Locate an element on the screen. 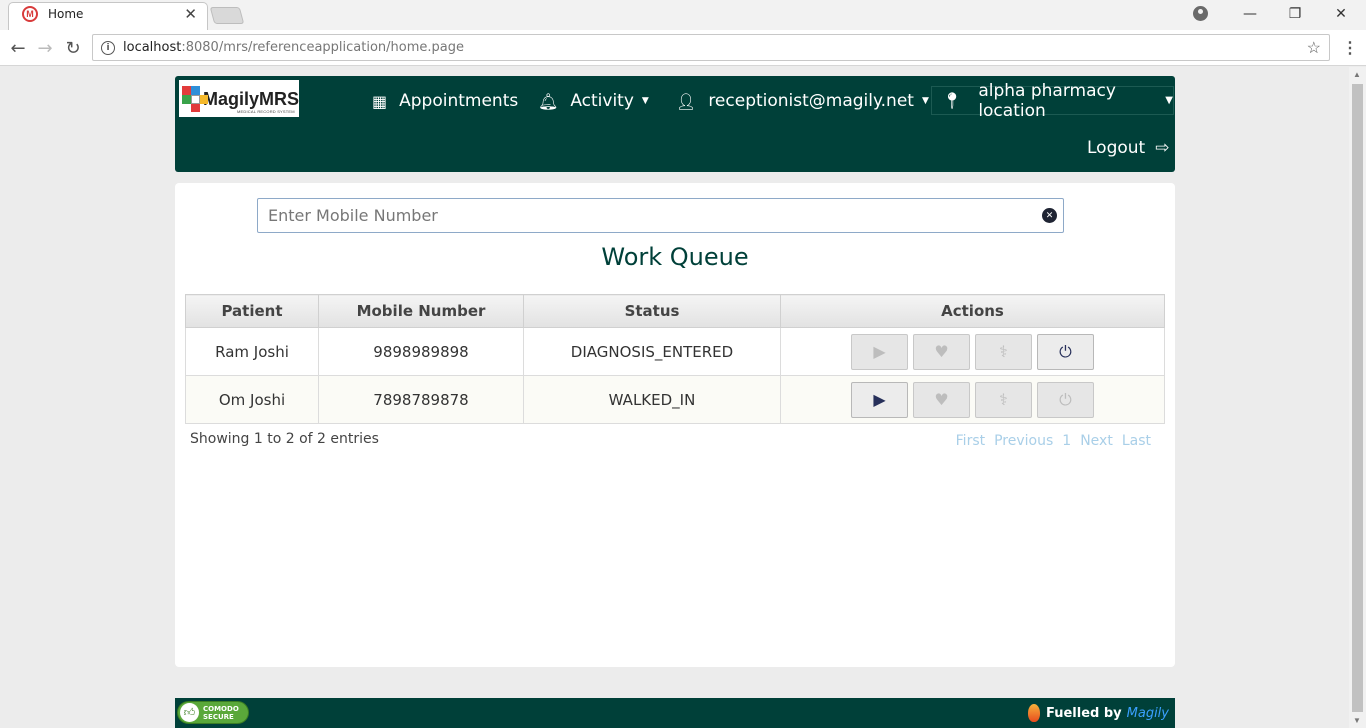 The width and height of the screenshot is (1366, 728). close-tab-icon: ✕ is located at coordinates (190, 14).